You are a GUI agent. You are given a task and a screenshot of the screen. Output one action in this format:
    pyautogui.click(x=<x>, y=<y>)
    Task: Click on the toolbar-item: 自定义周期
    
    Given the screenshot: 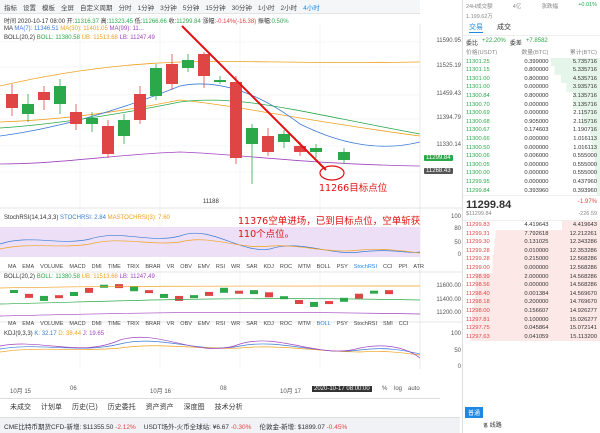 What is the action you would take?
    pyautogui.click(x=96, y=7)
    